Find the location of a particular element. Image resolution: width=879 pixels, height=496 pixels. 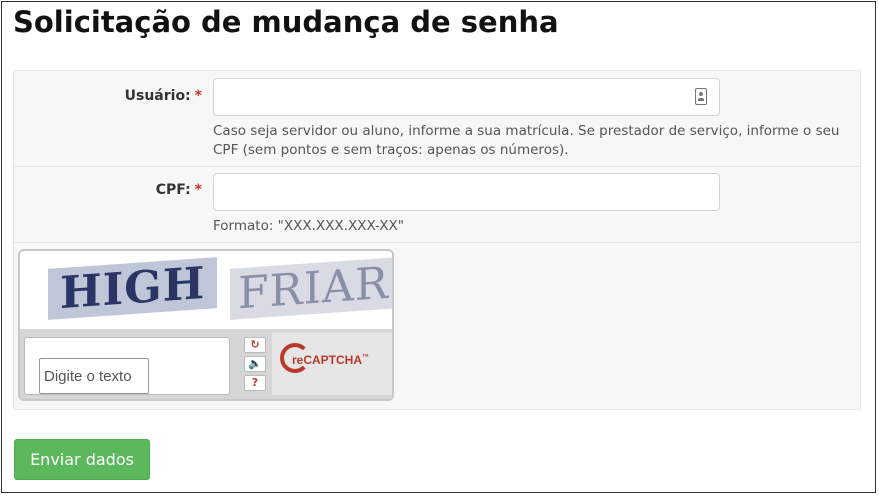

submit-button: Enviar dados is located at coordinates (82, 459).